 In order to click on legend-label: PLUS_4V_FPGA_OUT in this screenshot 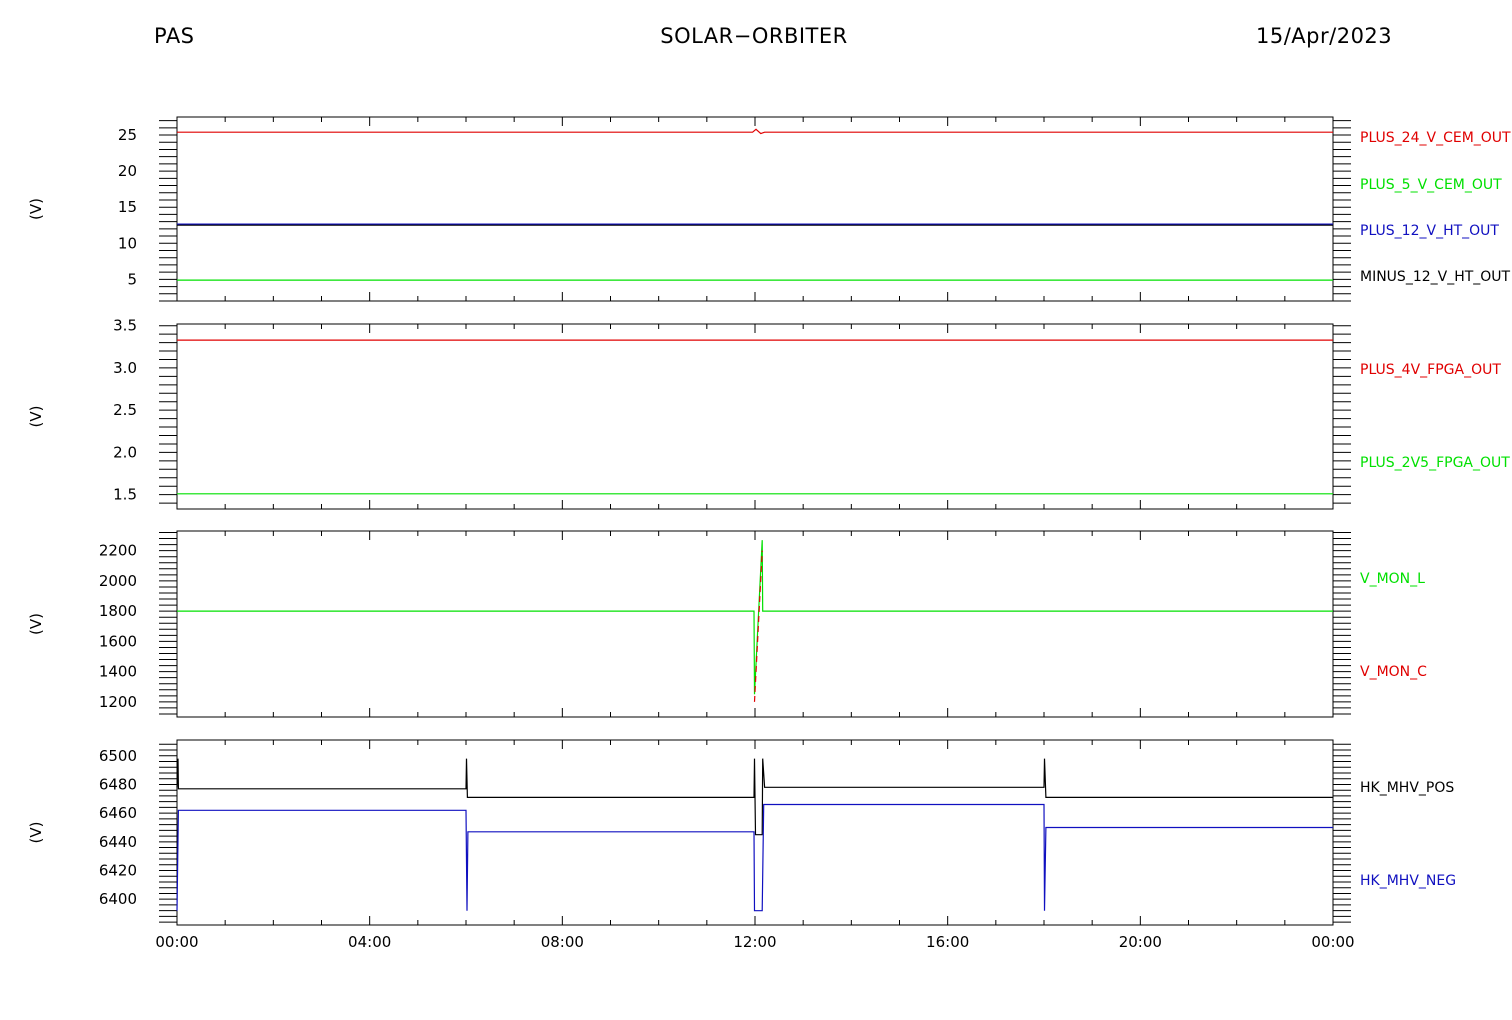, I will do `click(1430, 370)`.